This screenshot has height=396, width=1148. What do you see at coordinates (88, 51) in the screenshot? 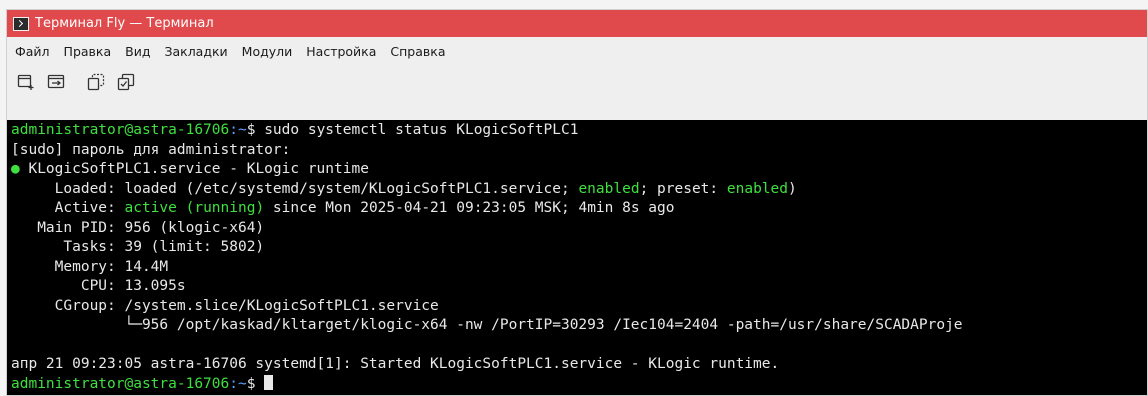
I see `menu-edit: Правка` at bounding box center [88, 51].